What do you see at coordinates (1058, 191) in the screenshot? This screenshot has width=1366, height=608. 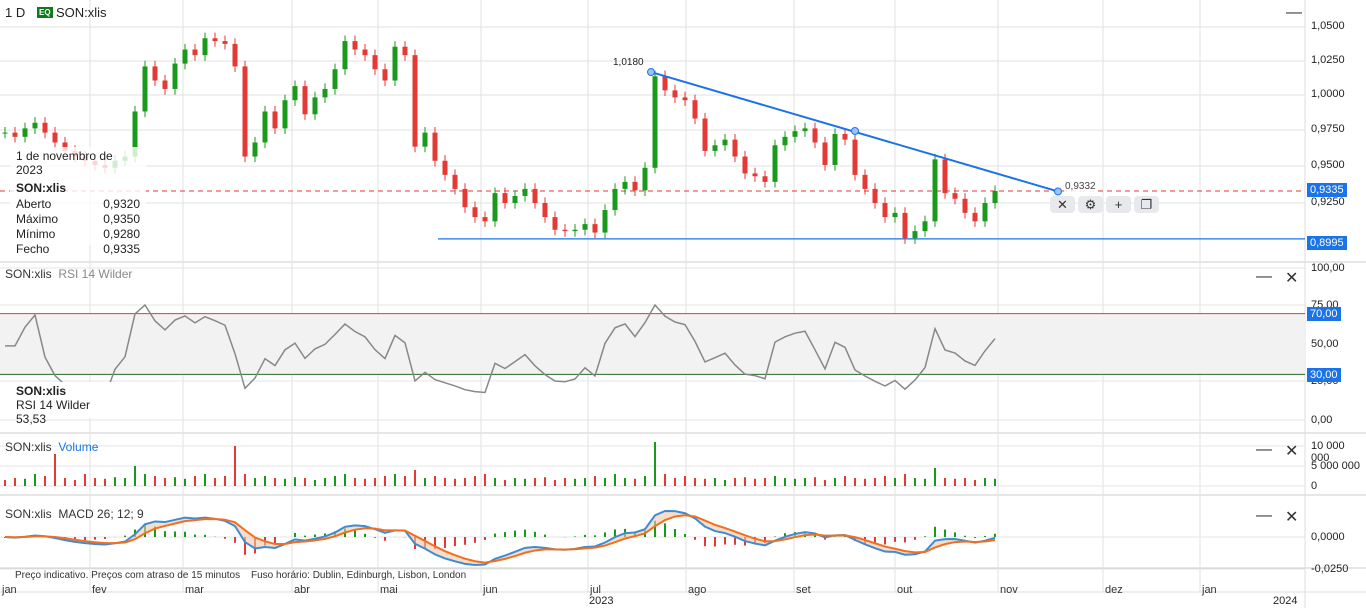 I see `trendline-handle` at bounding box center [1058, 191].